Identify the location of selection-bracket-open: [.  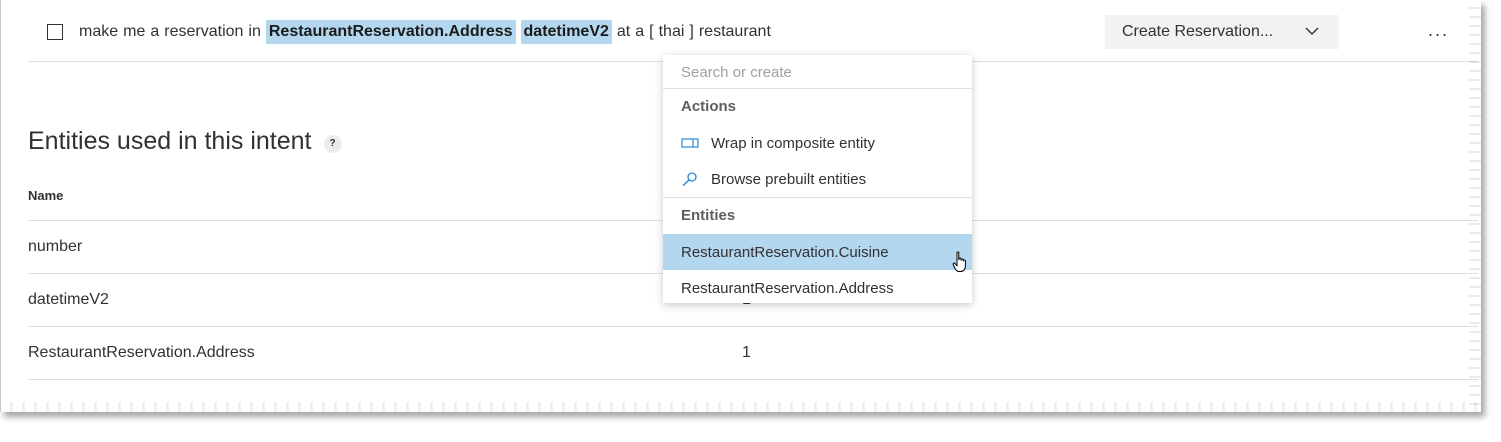
(651, 31).